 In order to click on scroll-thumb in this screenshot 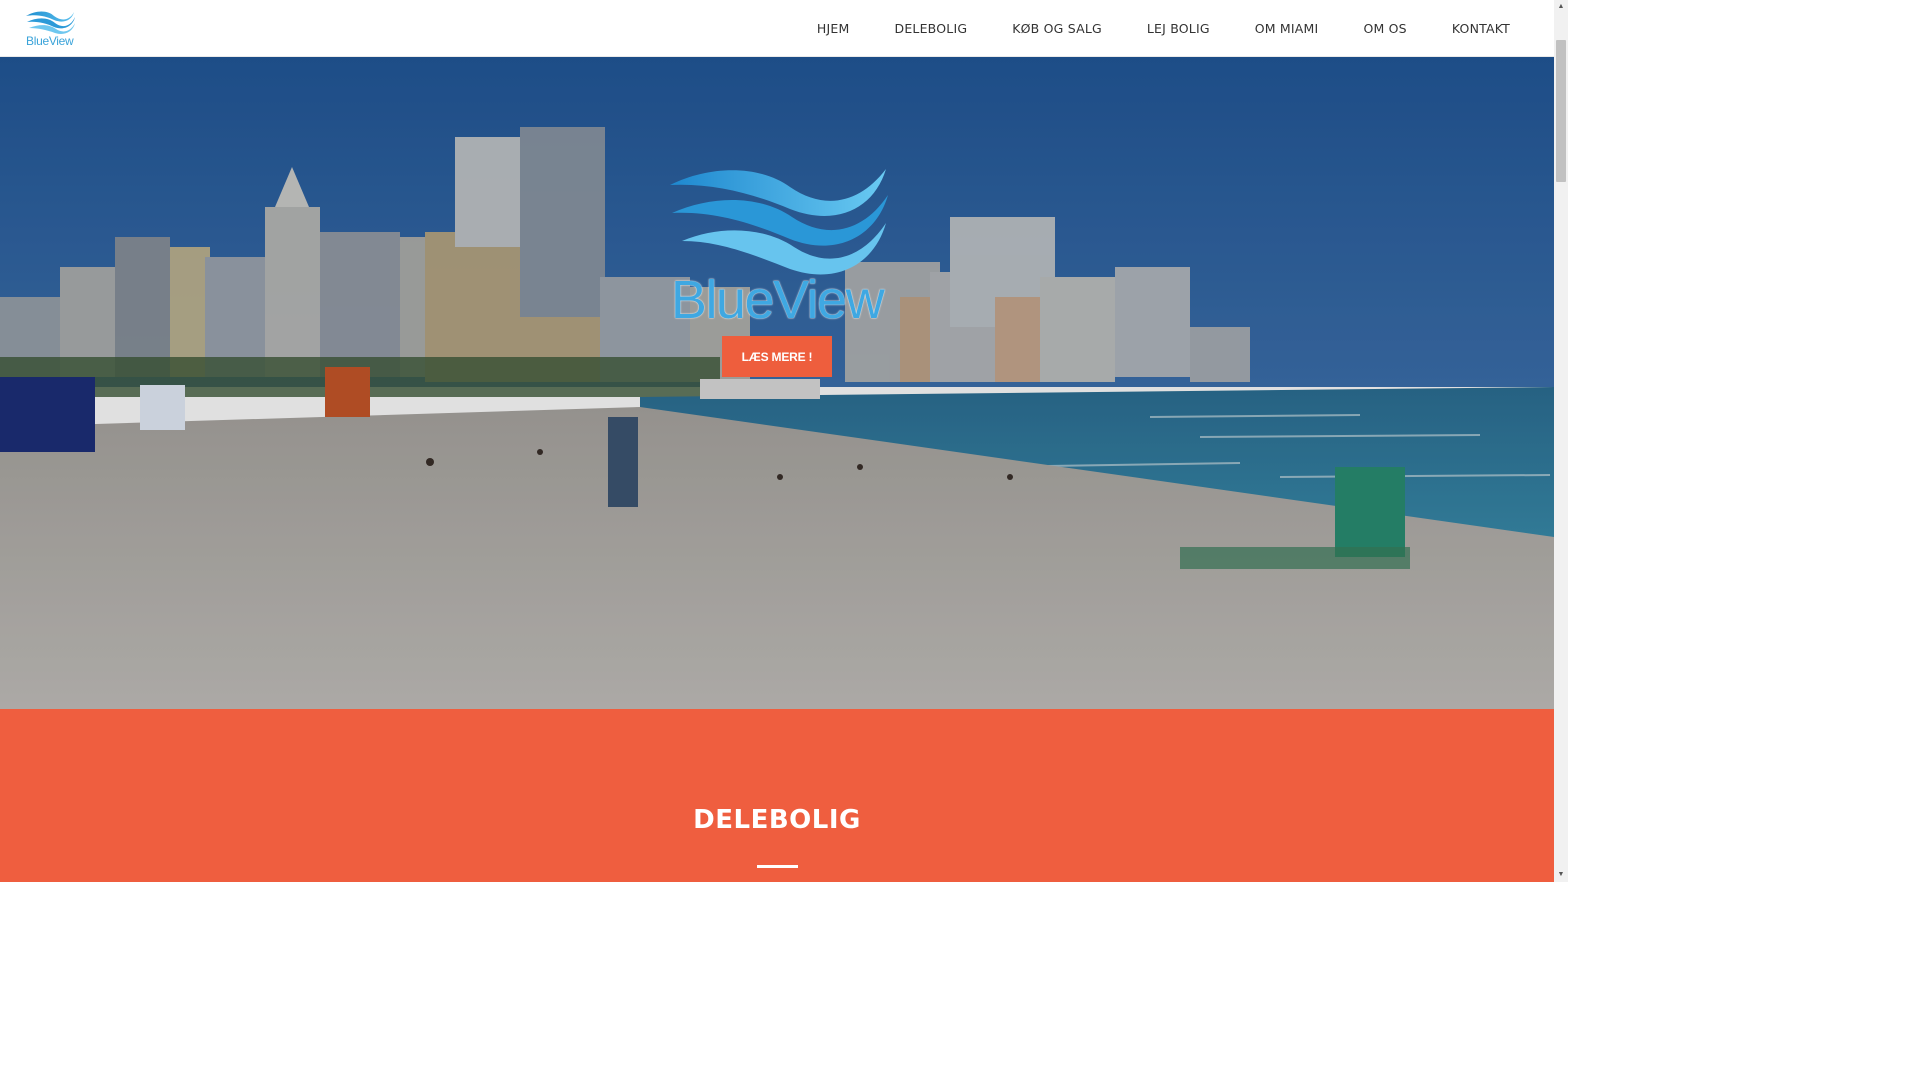, I will do `click(1561, 111)`.